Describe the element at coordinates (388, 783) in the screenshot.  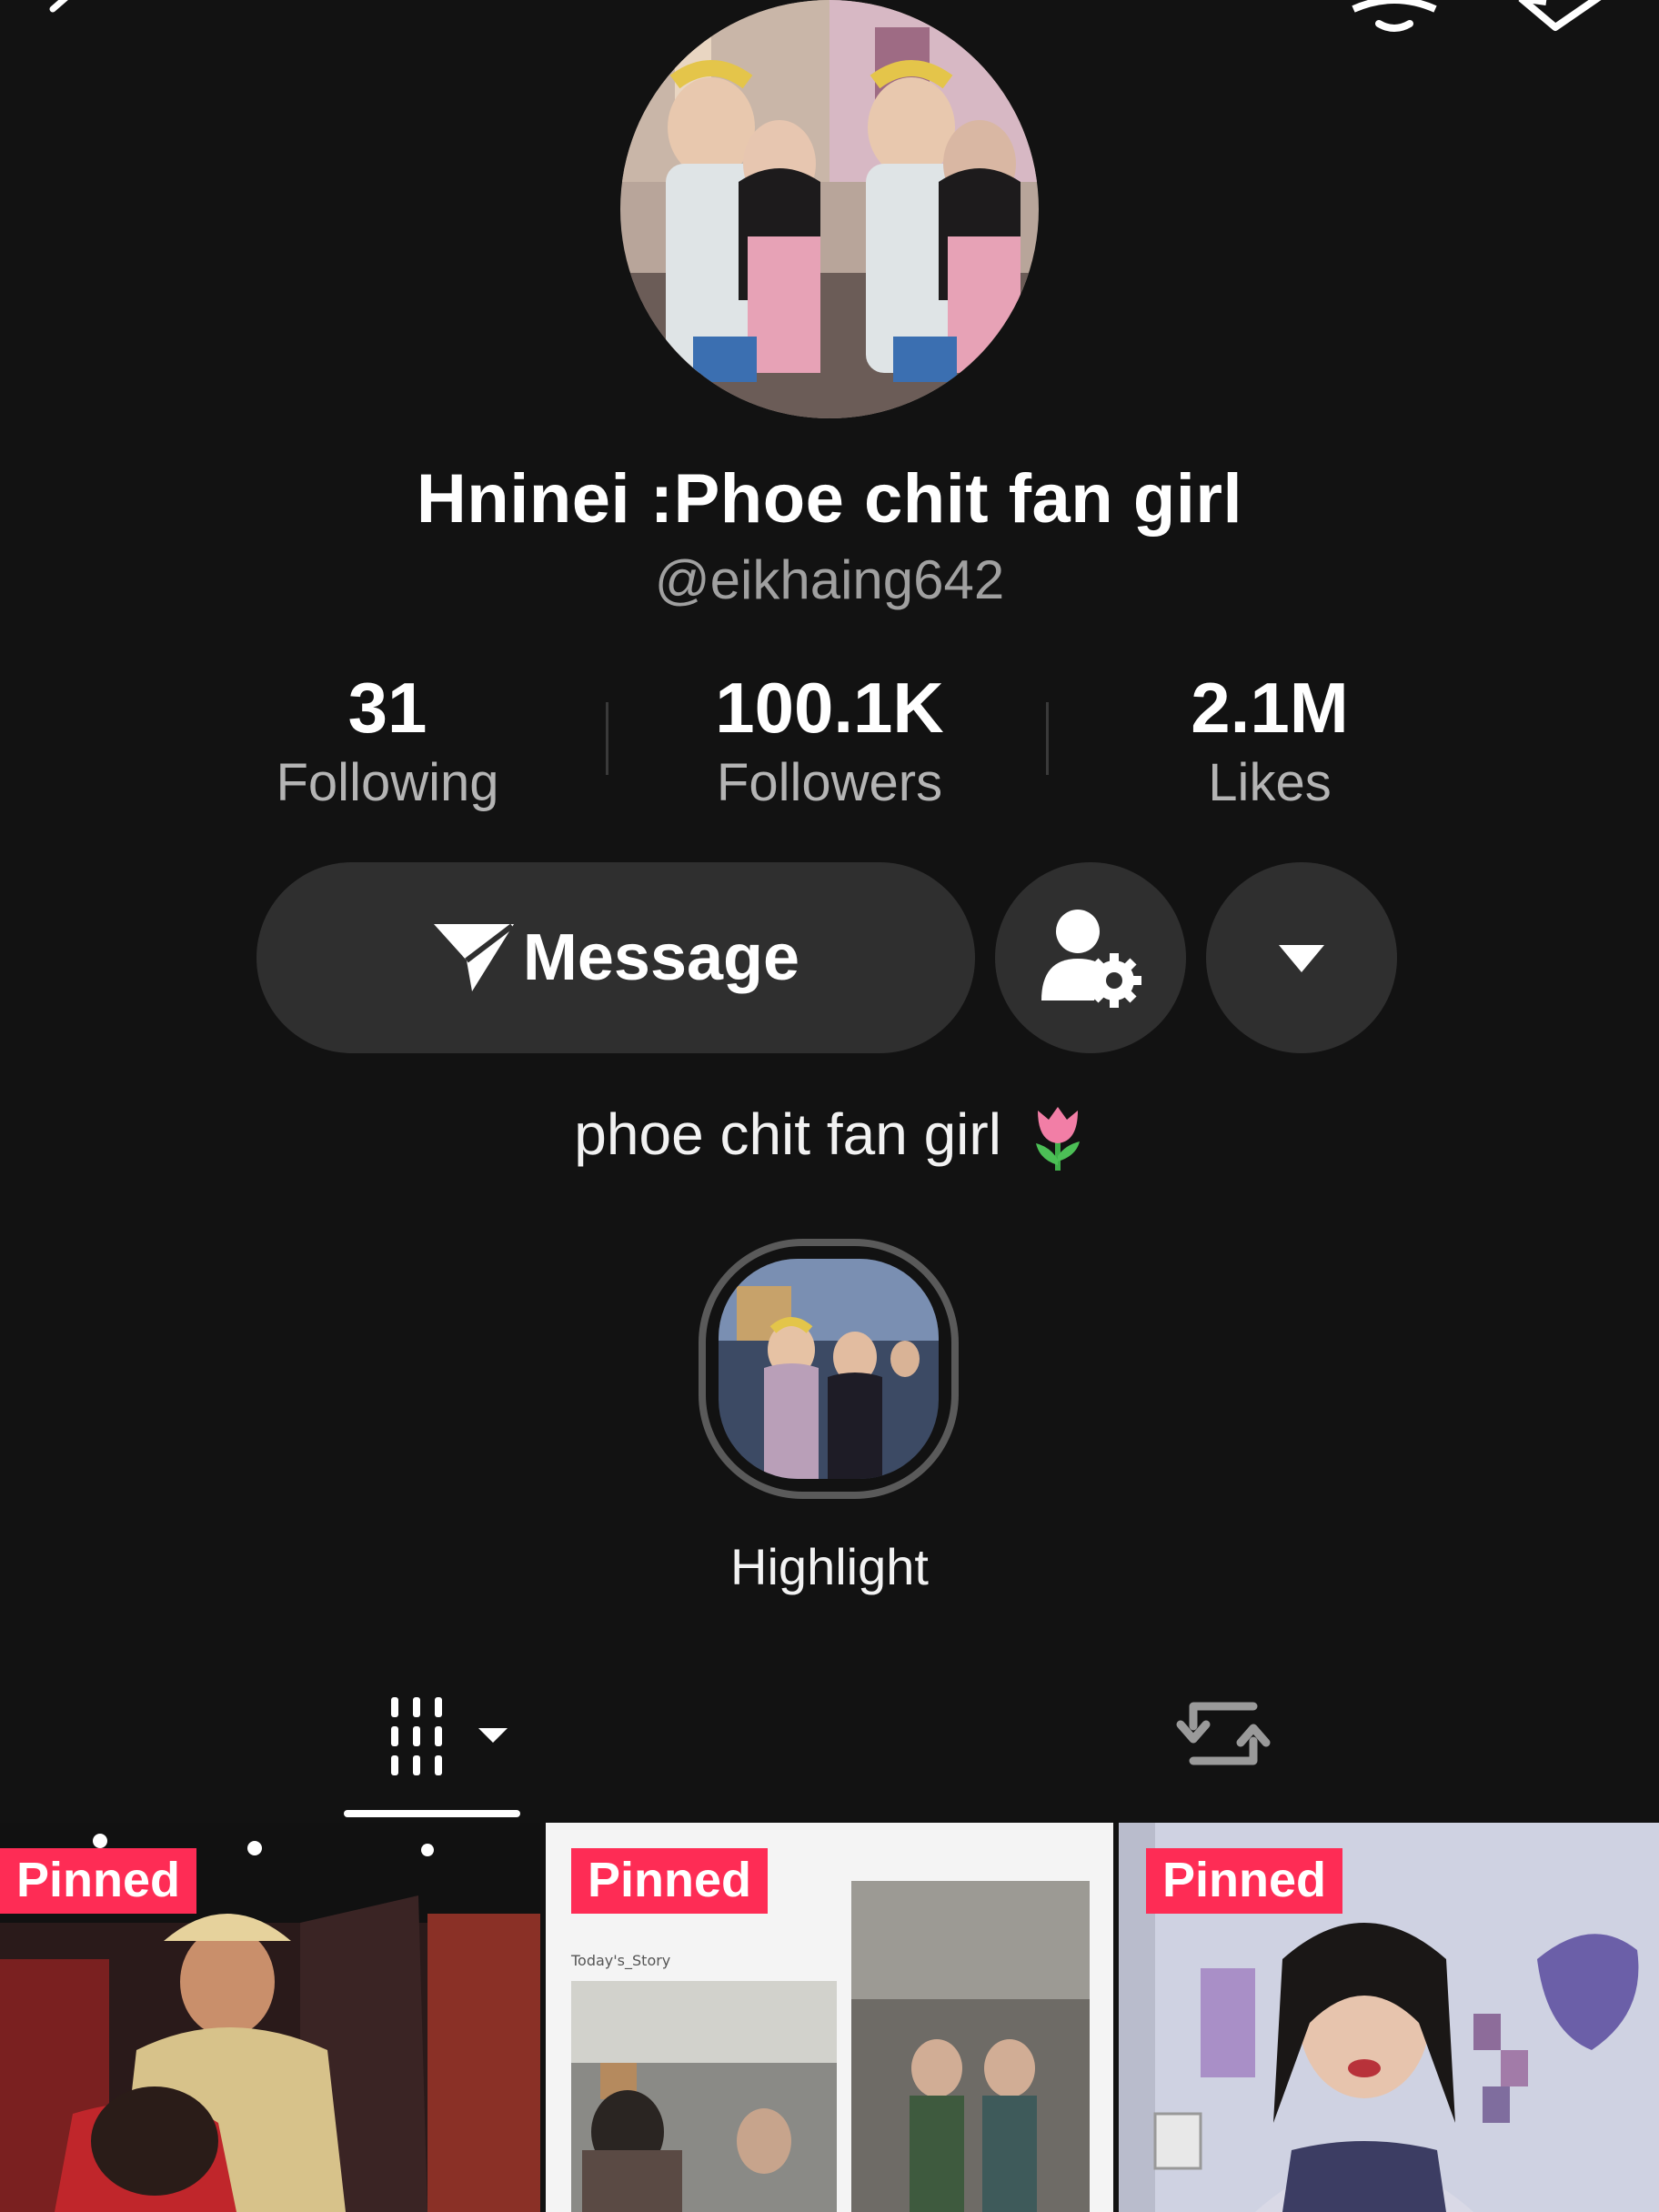
I see `following-label: Following` at that location.